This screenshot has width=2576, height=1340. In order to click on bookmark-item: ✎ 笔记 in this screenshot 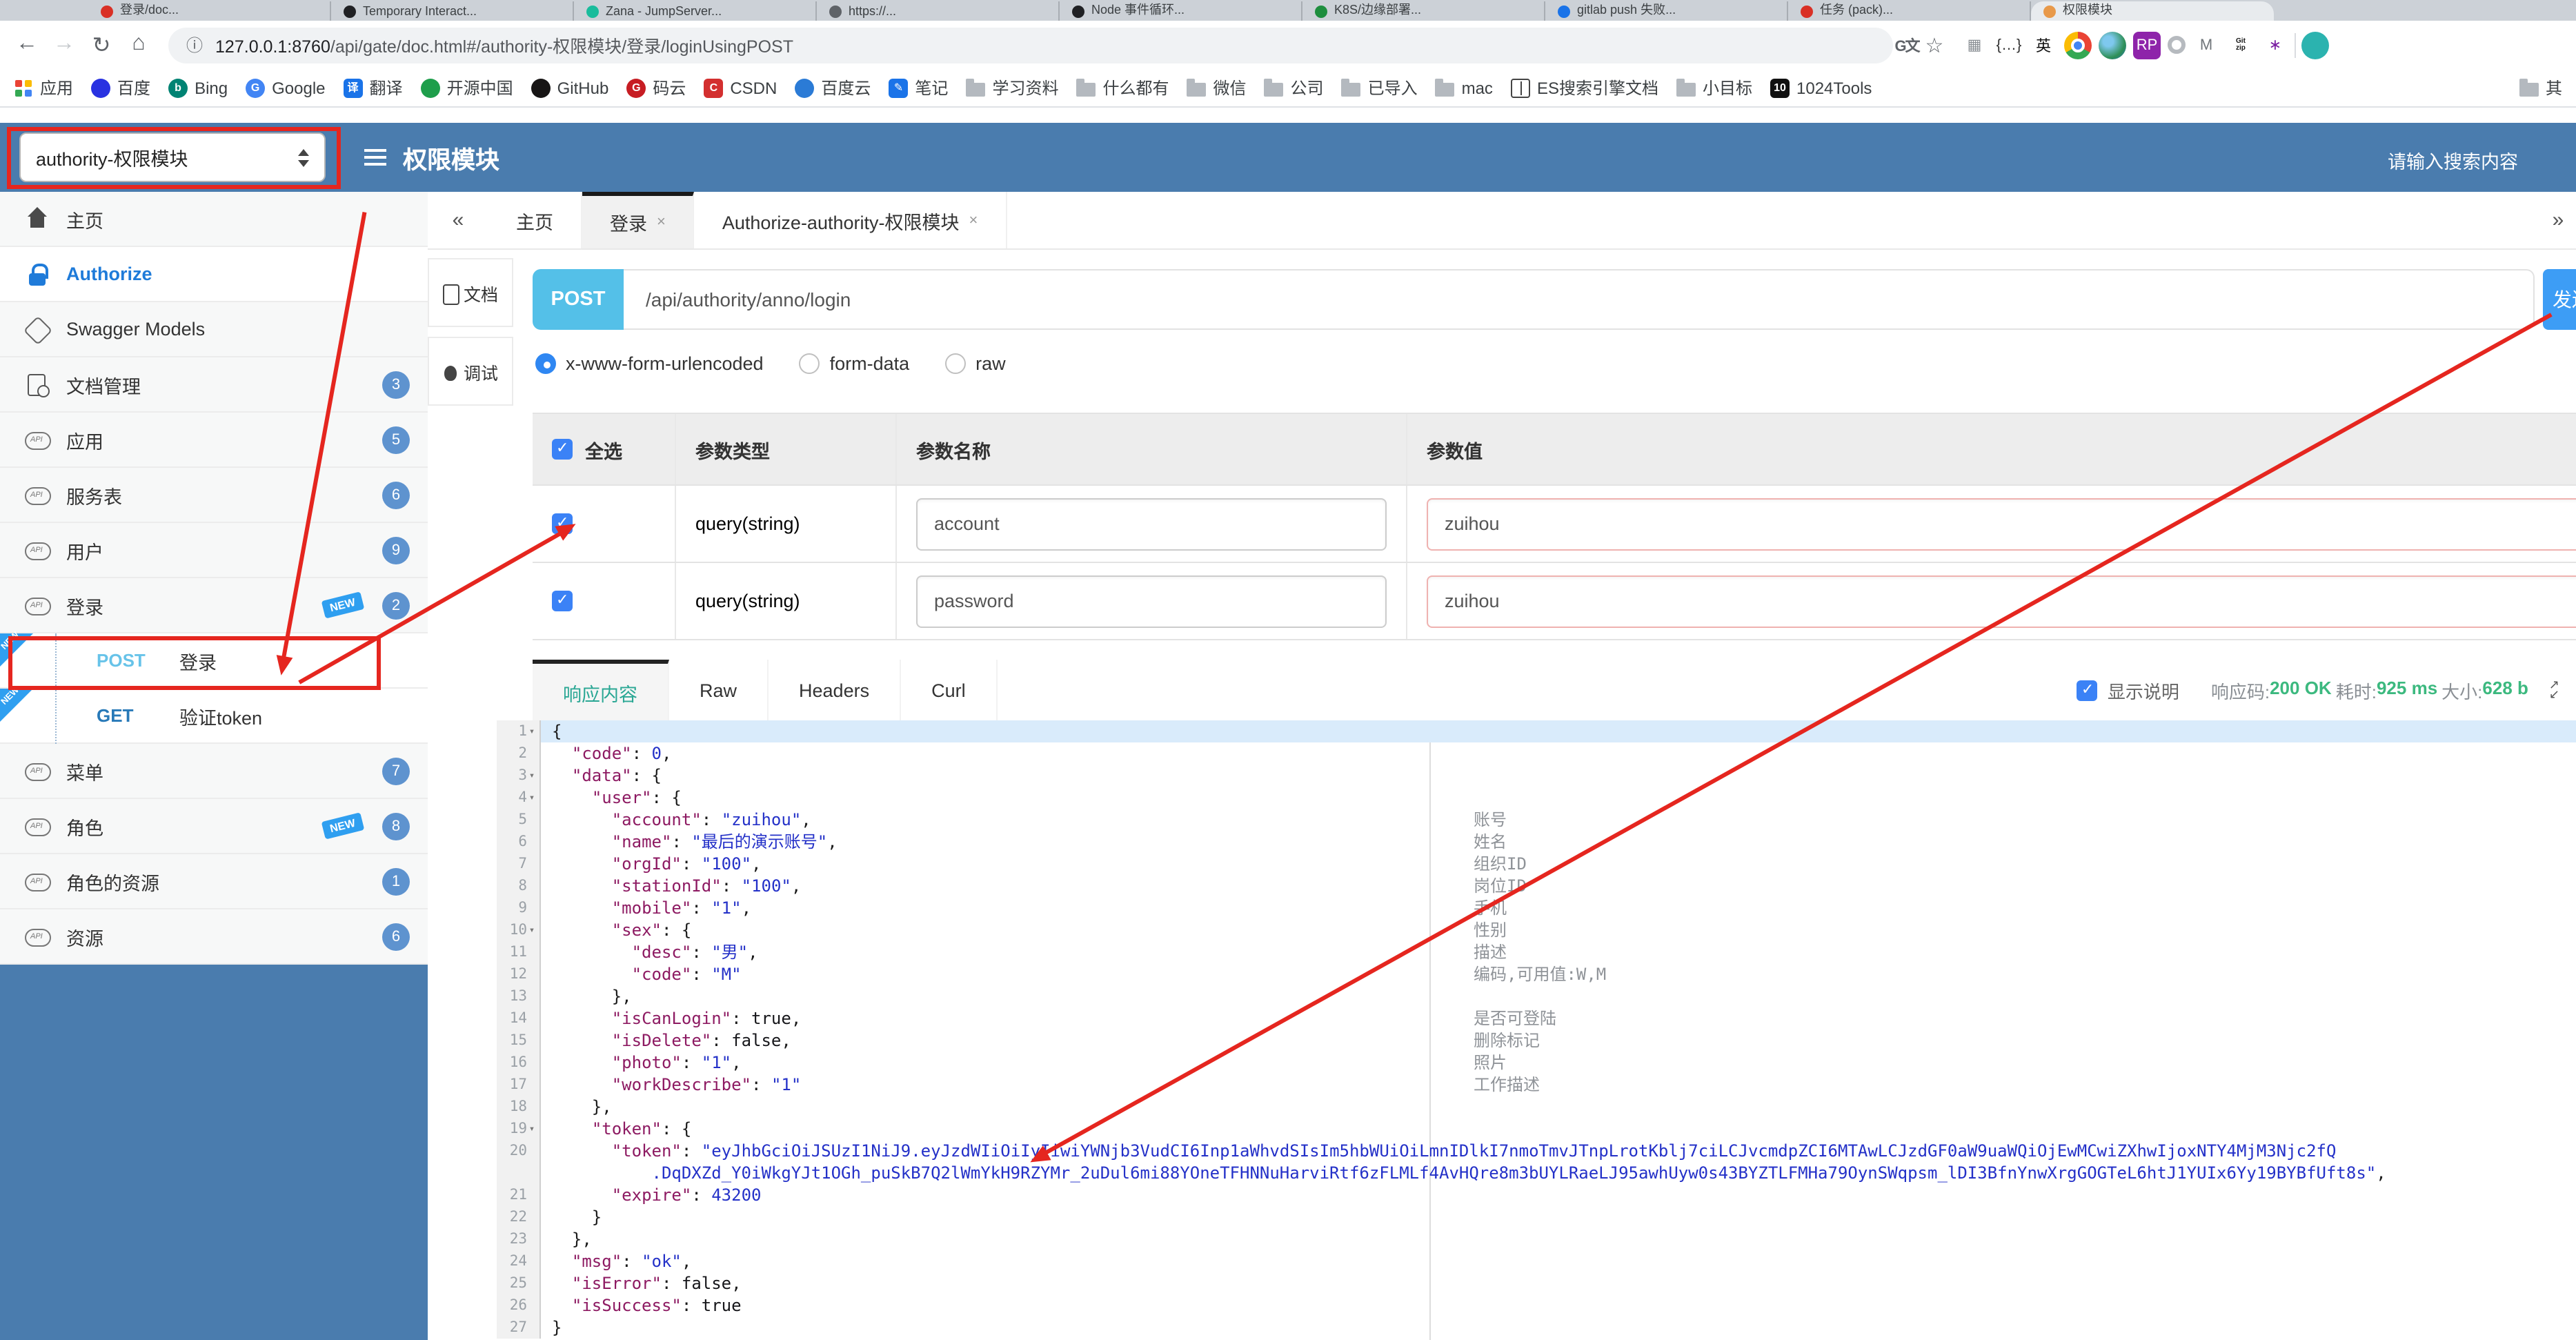, I will do `click(918, 87)`.